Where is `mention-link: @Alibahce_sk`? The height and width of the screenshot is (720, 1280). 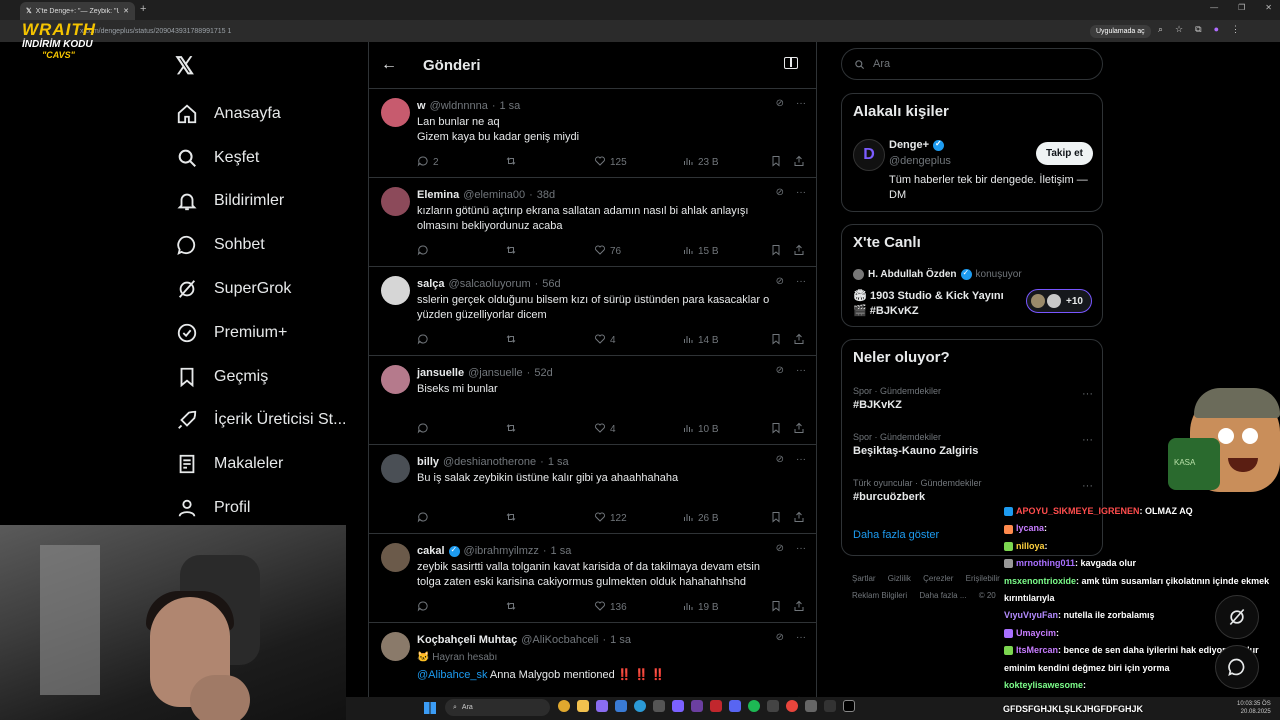 mention-link: @Alibahce_sk is located at coordinates (452, 675).